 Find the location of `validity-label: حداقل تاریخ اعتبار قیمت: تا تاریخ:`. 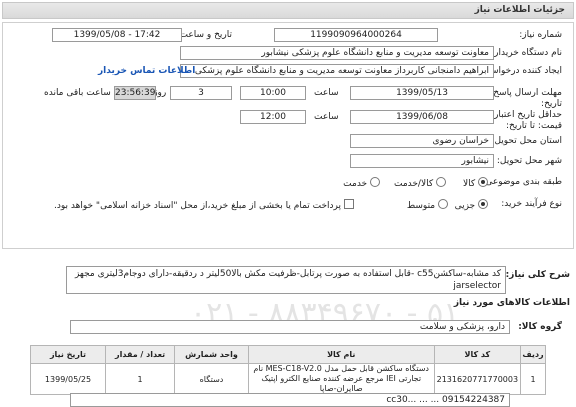

validity-label: حداقل تاریخ اعتبار قیمت: تا تاریخ: is located at coordinates (528, 120).